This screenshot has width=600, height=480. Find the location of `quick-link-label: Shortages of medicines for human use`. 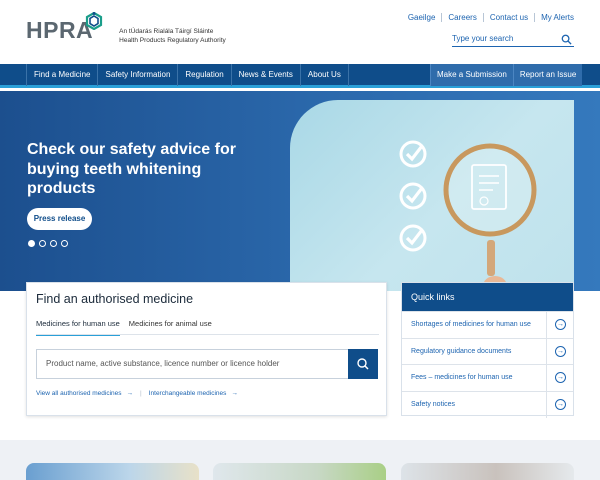

quick-link-label: Shortages of medicines for human use is located at coordinates (471, 324).